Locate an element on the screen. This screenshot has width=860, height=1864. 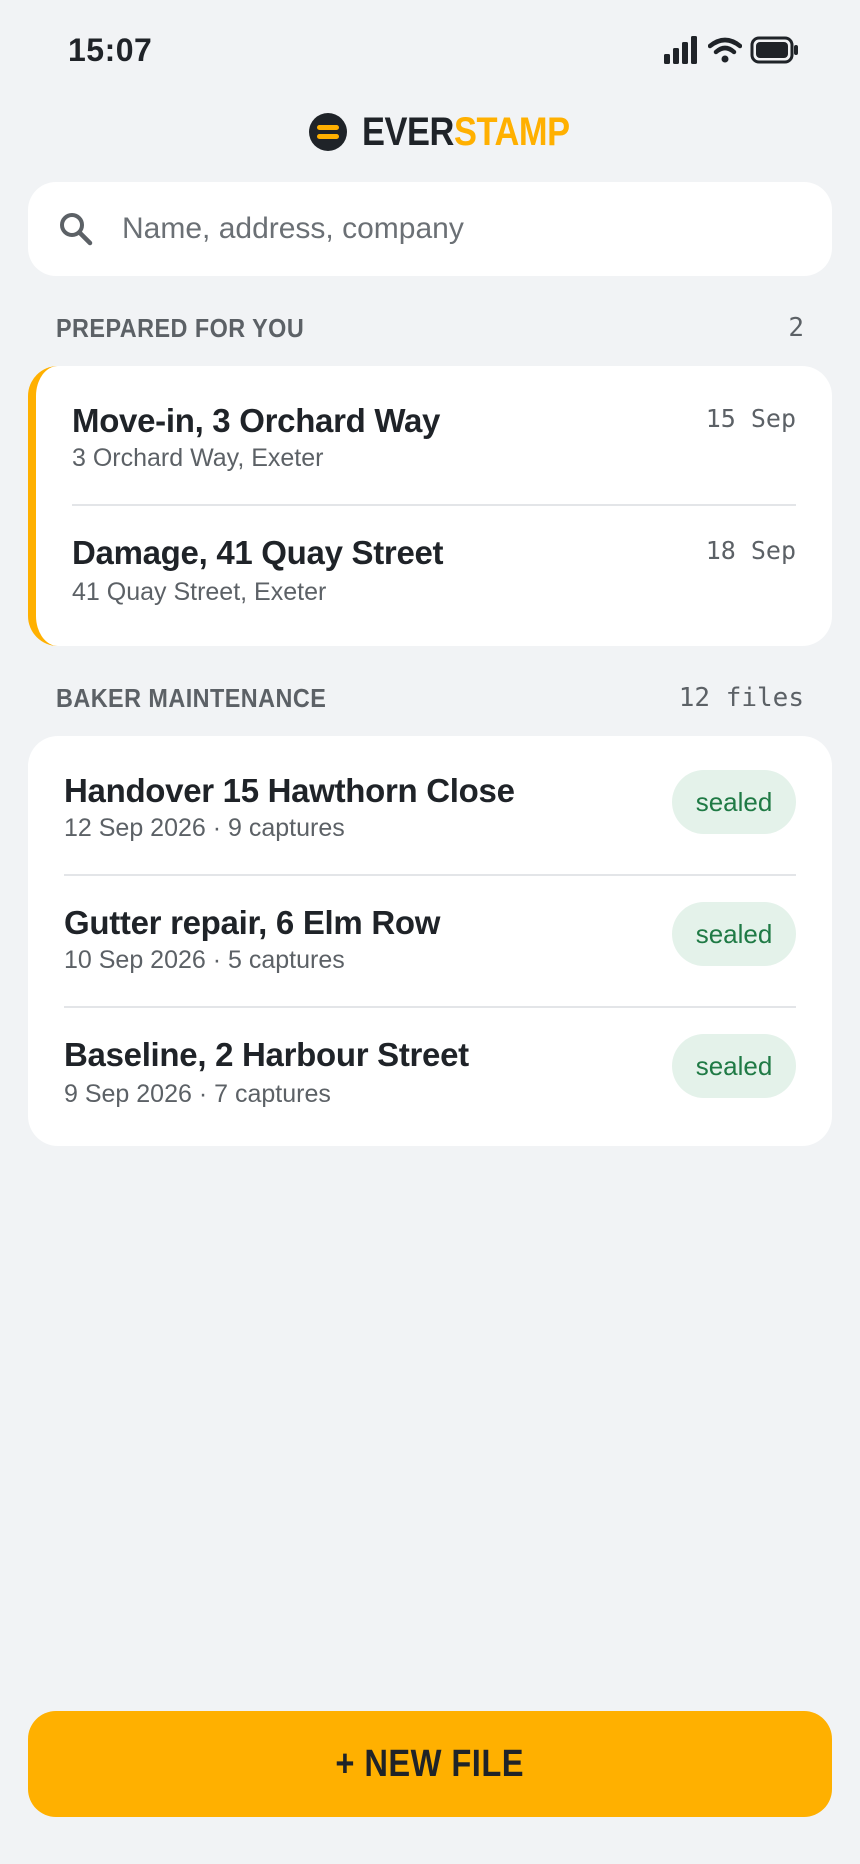
brand-name-part2: STAMP is located at coordinates (511, 131).